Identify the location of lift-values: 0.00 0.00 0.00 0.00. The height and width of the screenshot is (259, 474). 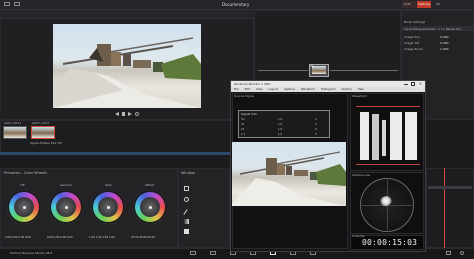
(18, 237).